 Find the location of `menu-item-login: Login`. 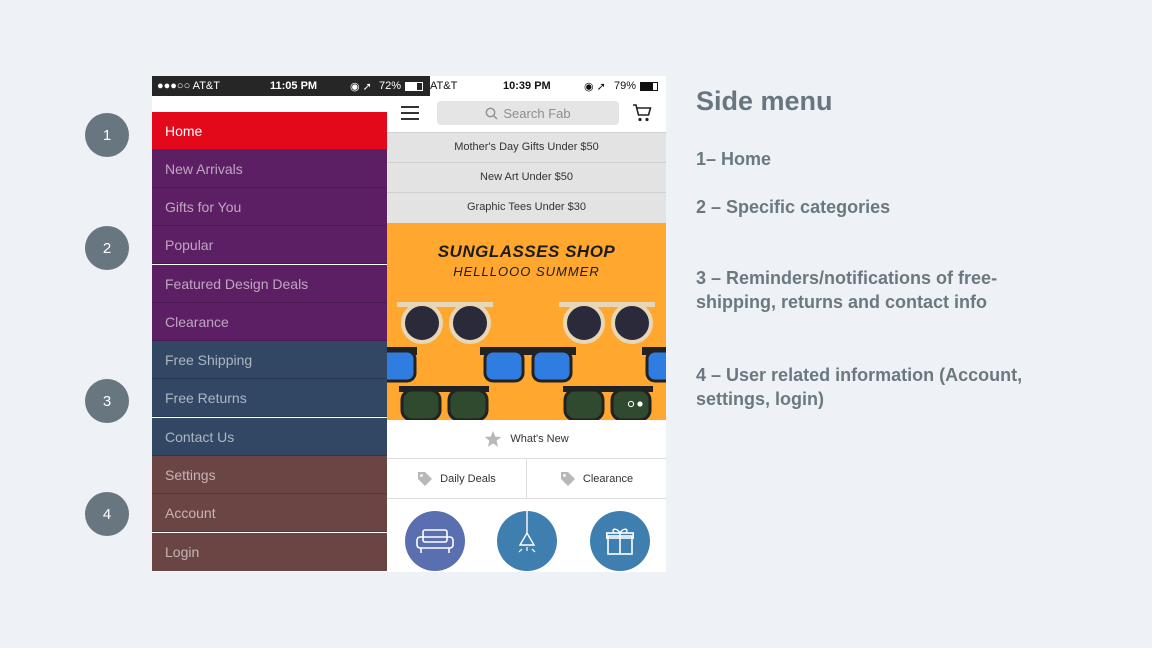

menu-item-login: Login is located at coordinates (269, 552).